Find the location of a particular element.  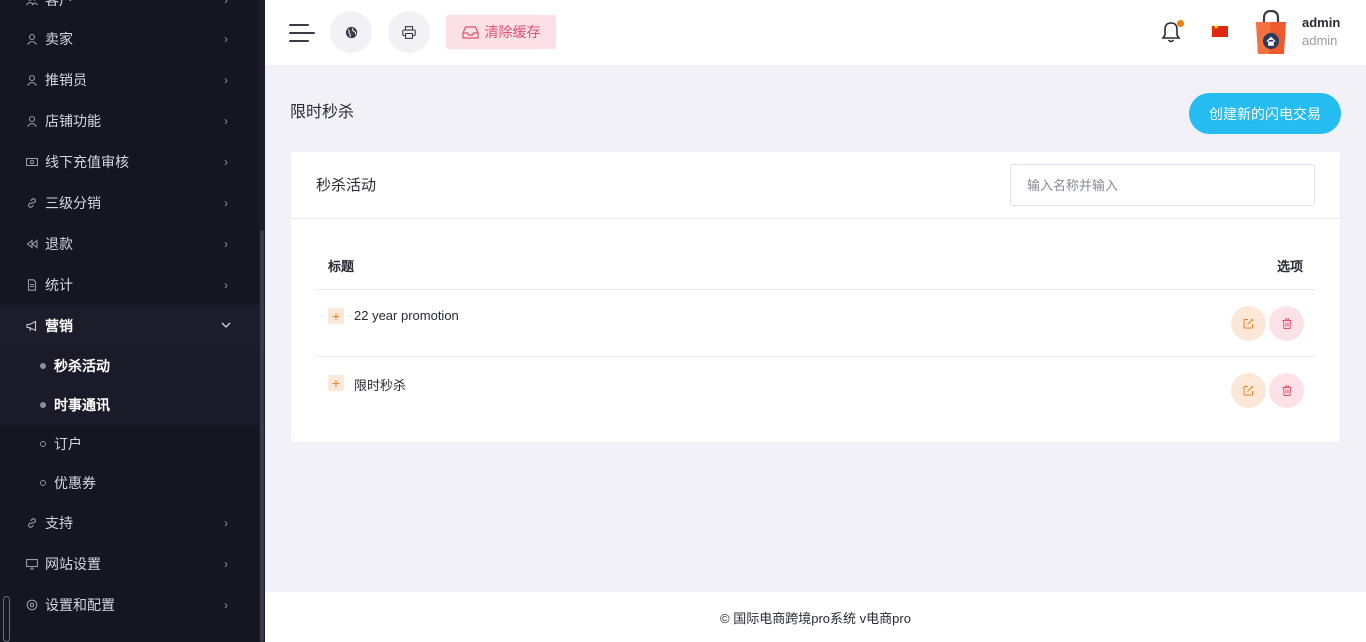

submenu-item-flash-sale: 秒杀活动 is located at coordinates (129, 365).